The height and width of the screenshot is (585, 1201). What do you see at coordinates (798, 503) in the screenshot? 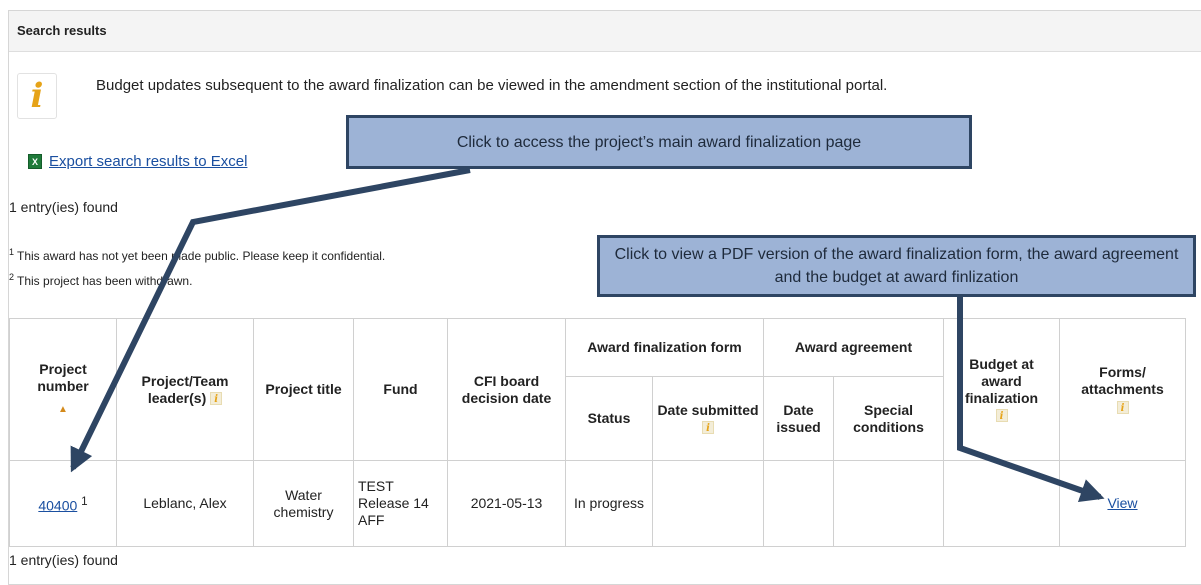
I see `cell-date-issued` at bounding box center [798, 503].